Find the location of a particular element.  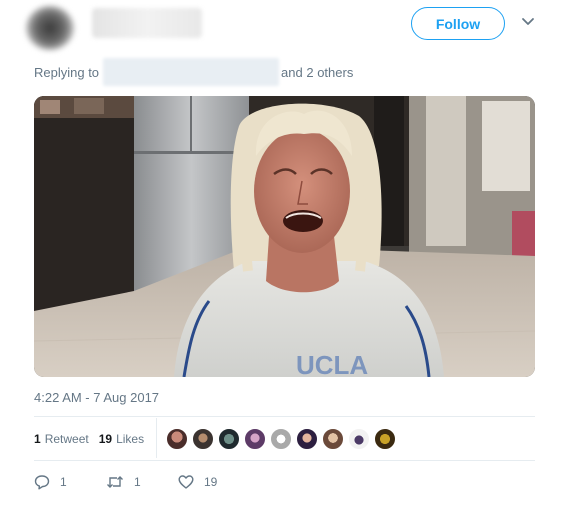

chevron-down-icon is located at coordinates (528, 21).